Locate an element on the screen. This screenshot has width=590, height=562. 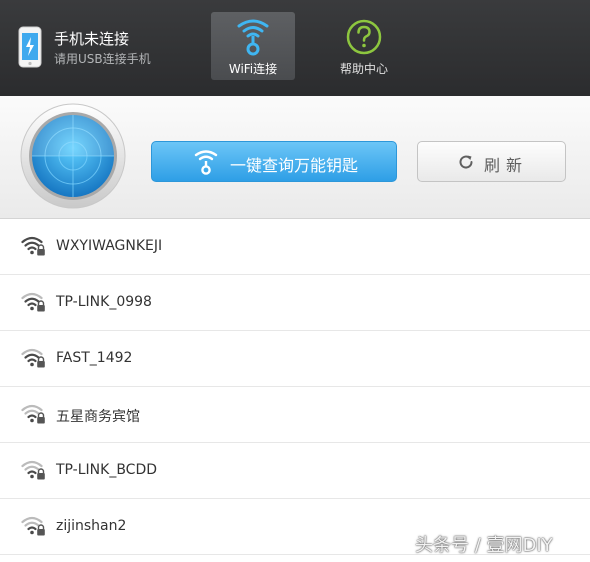
wifi-ssid: 五星商务宾馆 is located at coordinates (98, 417).